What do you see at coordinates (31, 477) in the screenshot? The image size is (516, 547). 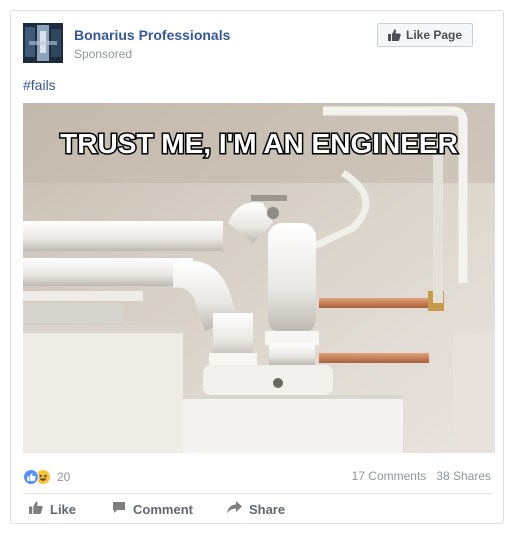 I see `like-reaction-icon` at bounding box center [31, 477].